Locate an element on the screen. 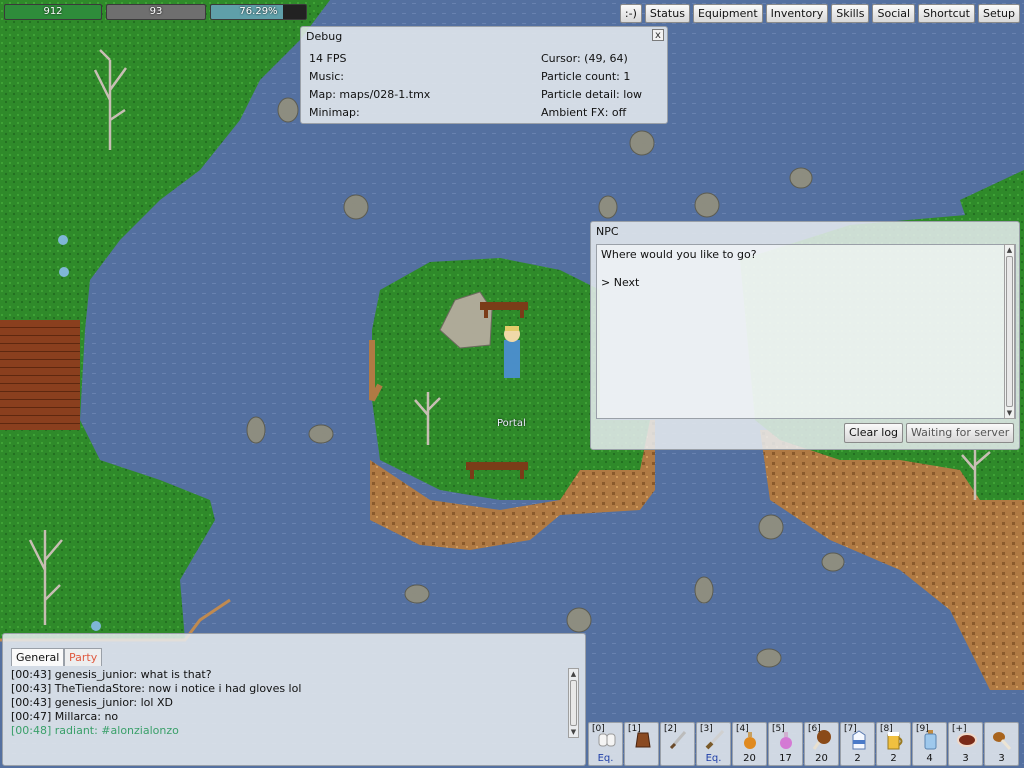 The width and height of the screenshot is (1024, 768). hp-value: 912 is located at coordinates (53, 11).